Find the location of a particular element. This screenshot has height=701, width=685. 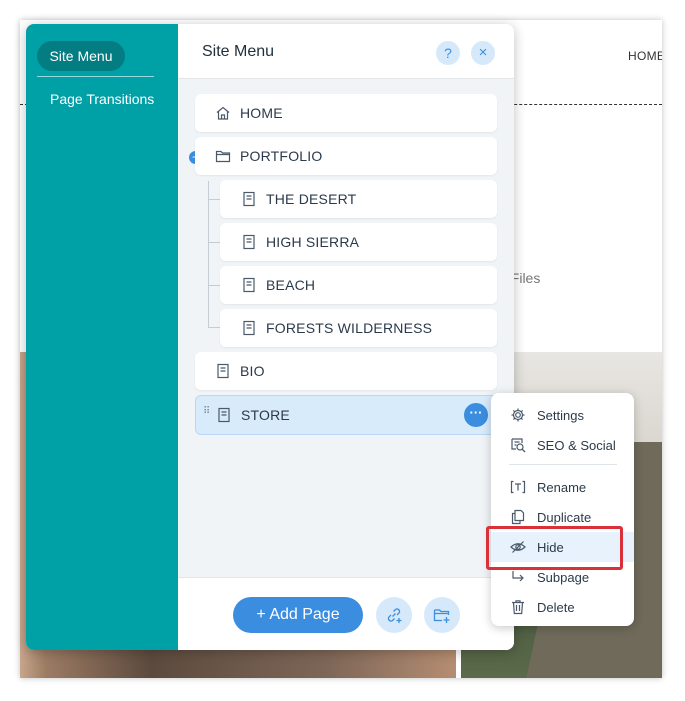

menu-item-seo-social: SEO & Social is located at coordinates (562, 445).